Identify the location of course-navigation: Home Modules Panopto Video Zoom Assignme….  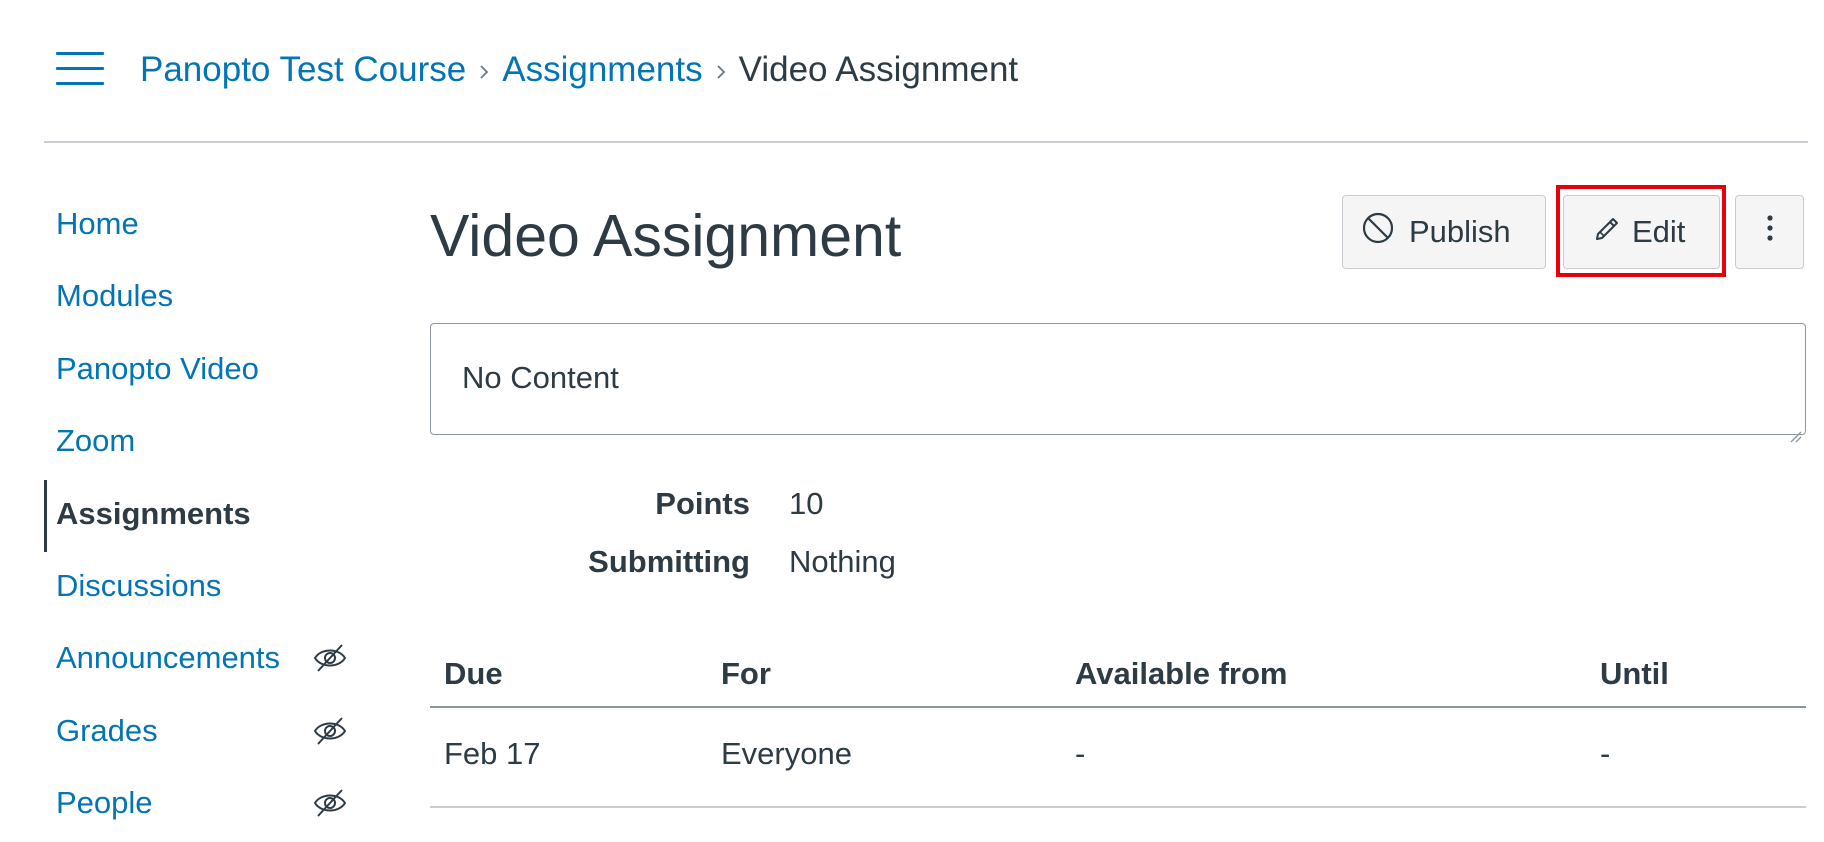
(204, 516).